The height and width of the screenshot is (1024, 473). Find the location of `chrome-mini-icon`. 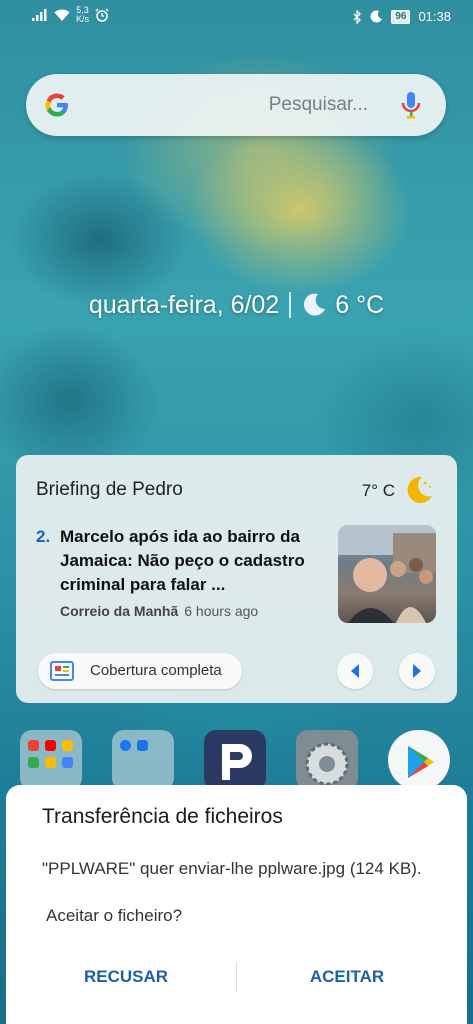

chrome-mini-icon is located at coordinates (50, 762).